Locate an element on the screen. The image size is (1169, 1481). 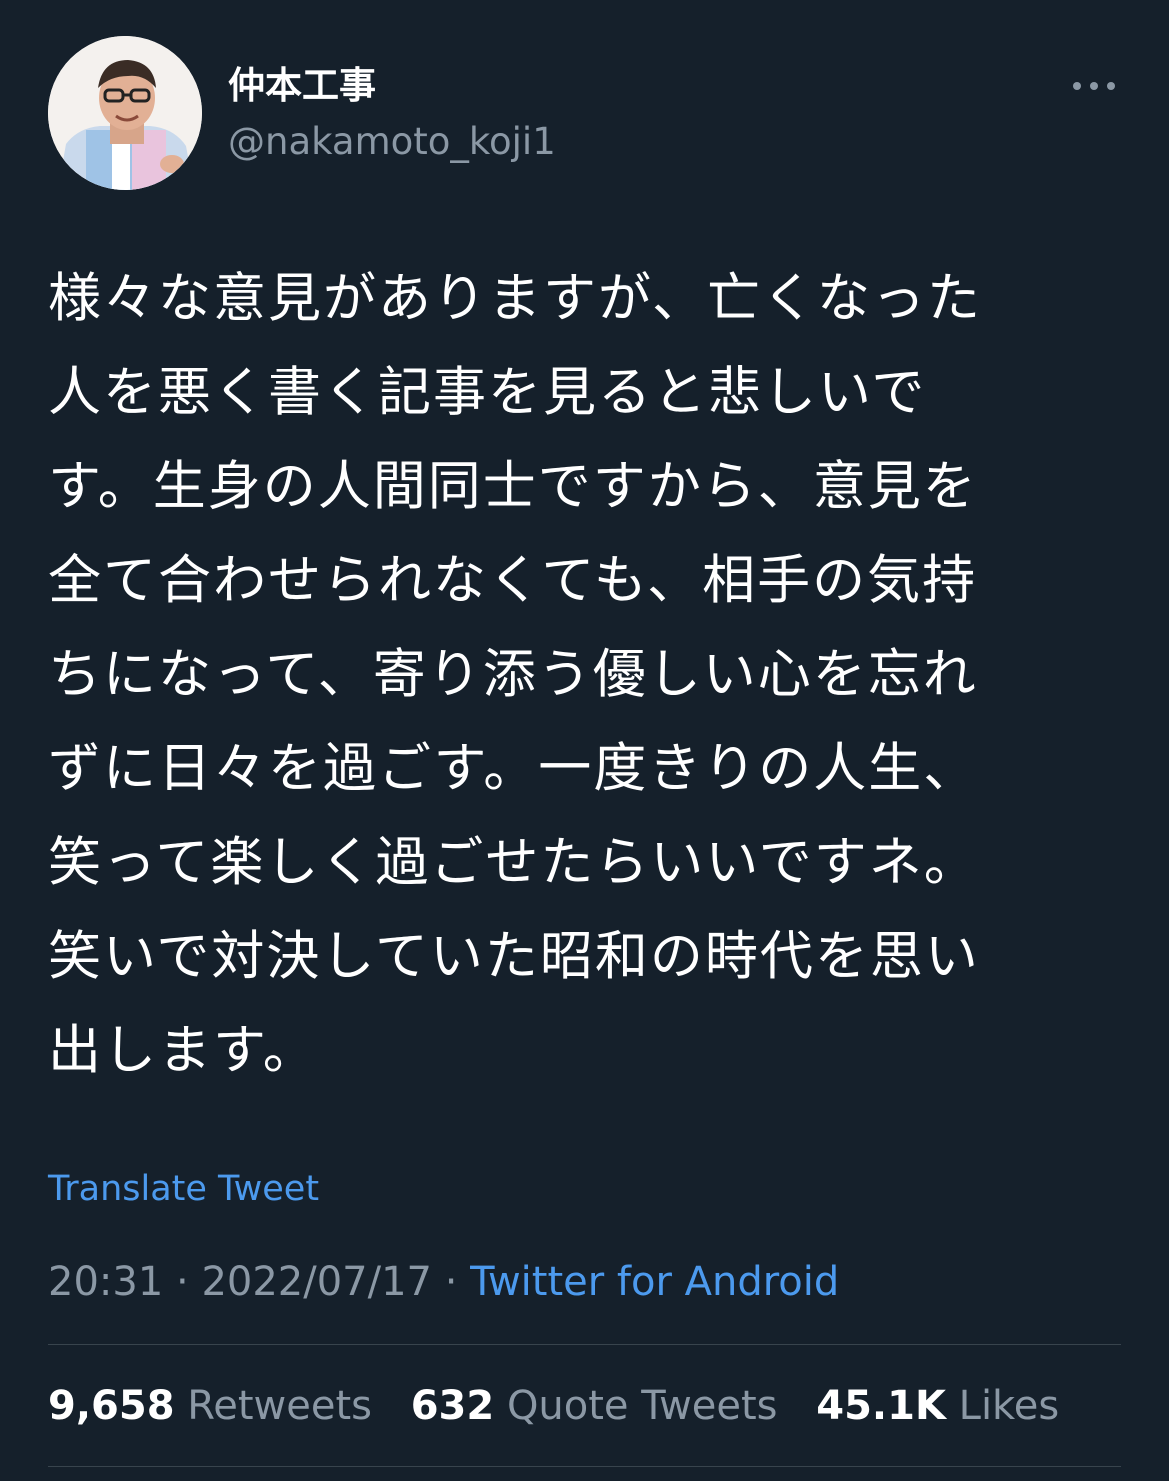
likes-stat: 45.1K Likes is located at coordinates (937, 1406).